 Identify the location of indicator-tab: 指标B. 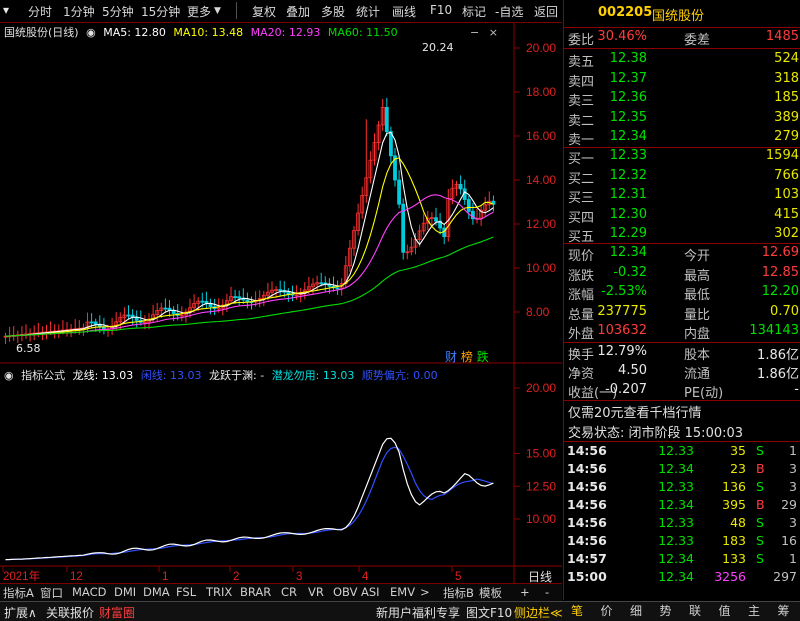
(458, 593).